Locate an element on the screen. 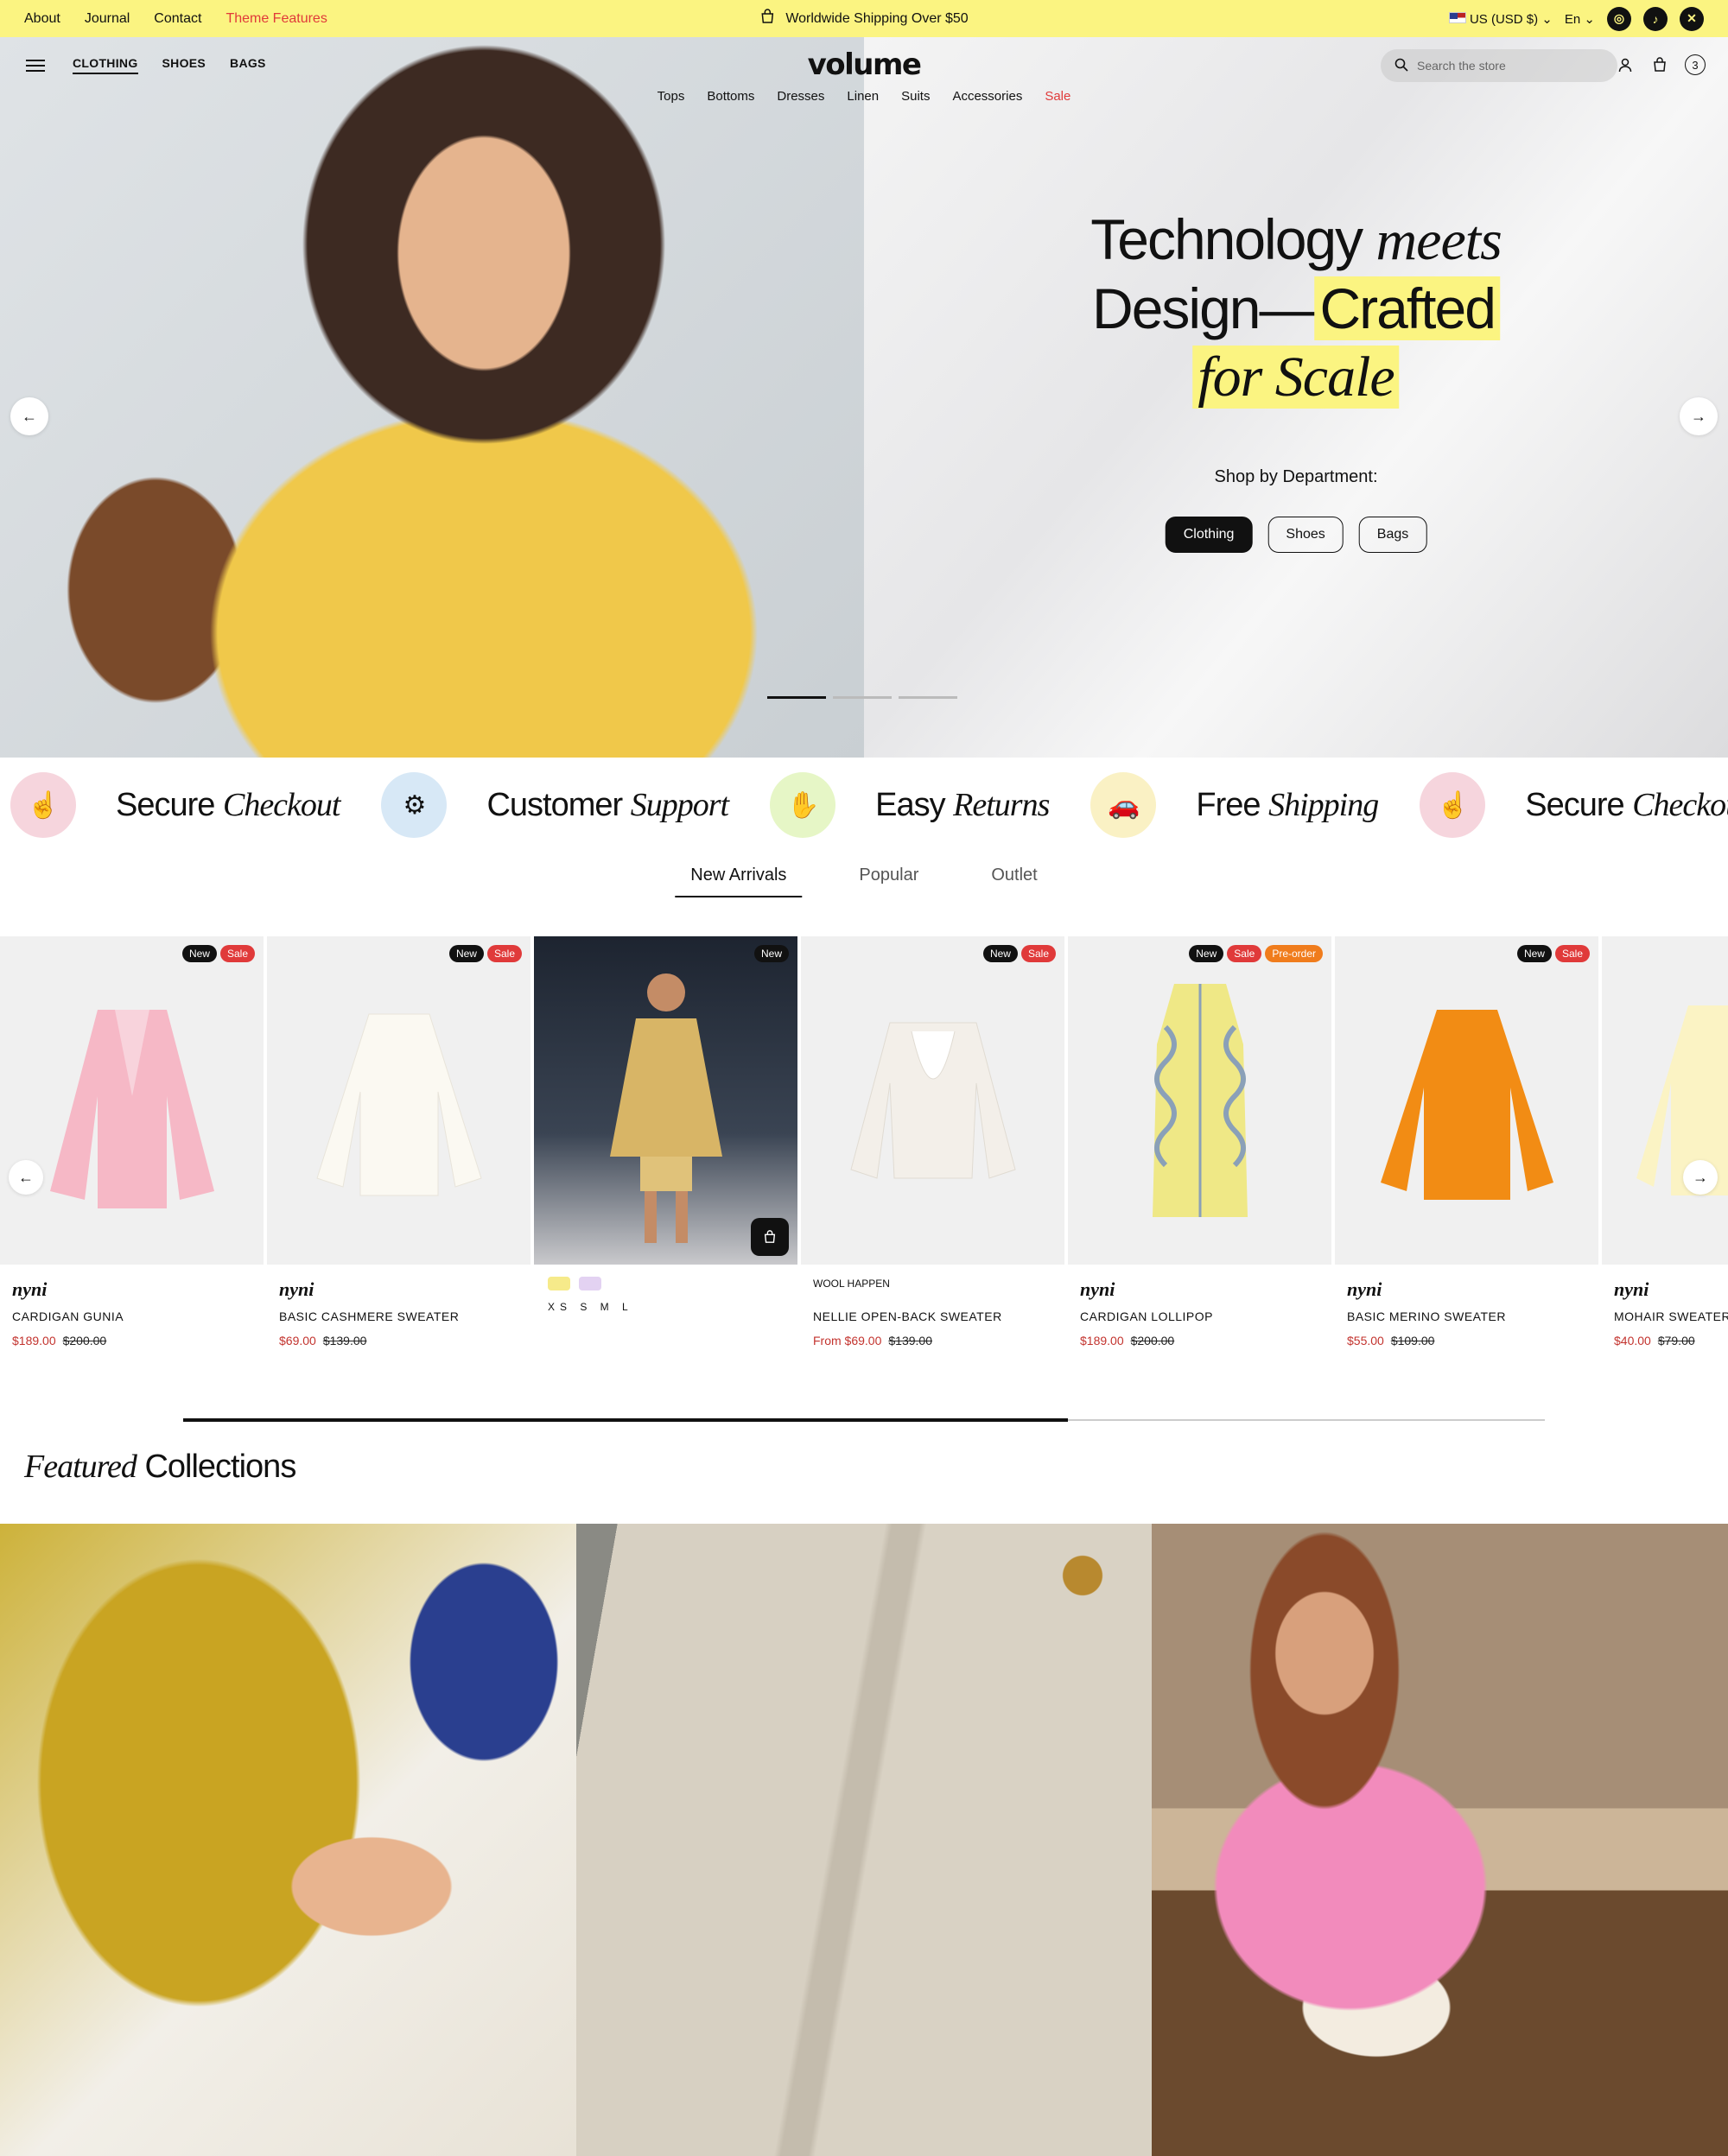 Image resolution: width=1728 pixels, height=2156 pixels. shipping-notice: Worldwide Shipping Over $50 is located at coordinates (864, 19).